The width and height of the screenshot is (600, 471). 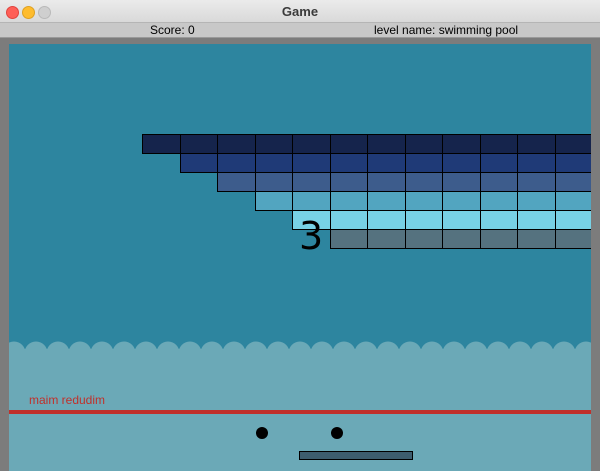 I want to click on status-bar: Score: 0 level name: swimming pool, so click(x=300, y=30).